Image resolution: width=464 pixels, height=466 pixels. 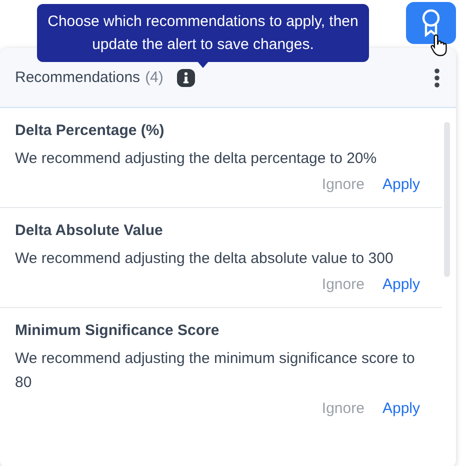 I want to click on scrollbar-thumb, so click(x=447, y=199).